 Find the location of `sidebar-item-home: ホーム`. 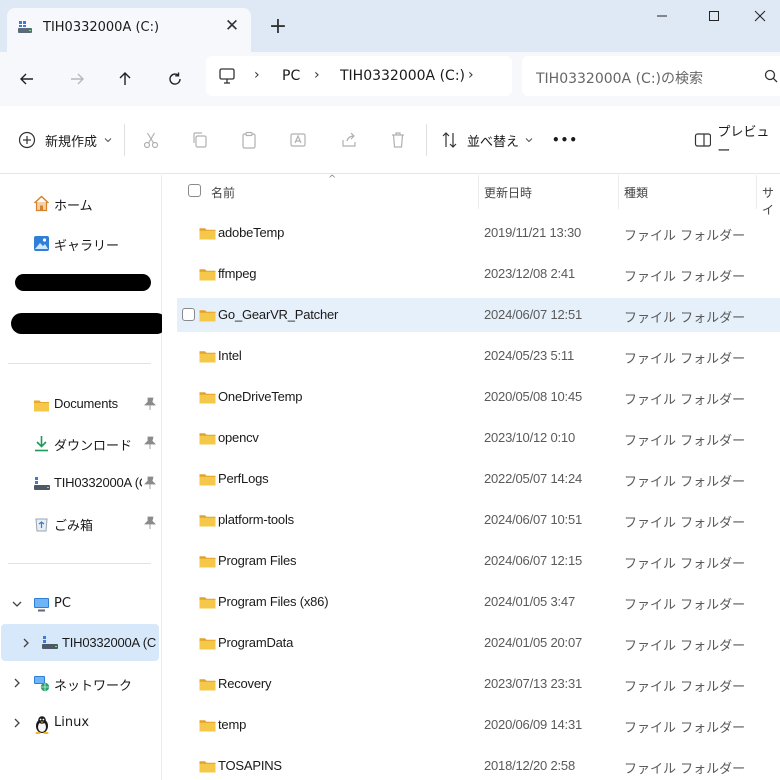

sidebar-item-home: ホーム is located at coordinates (80, 203).